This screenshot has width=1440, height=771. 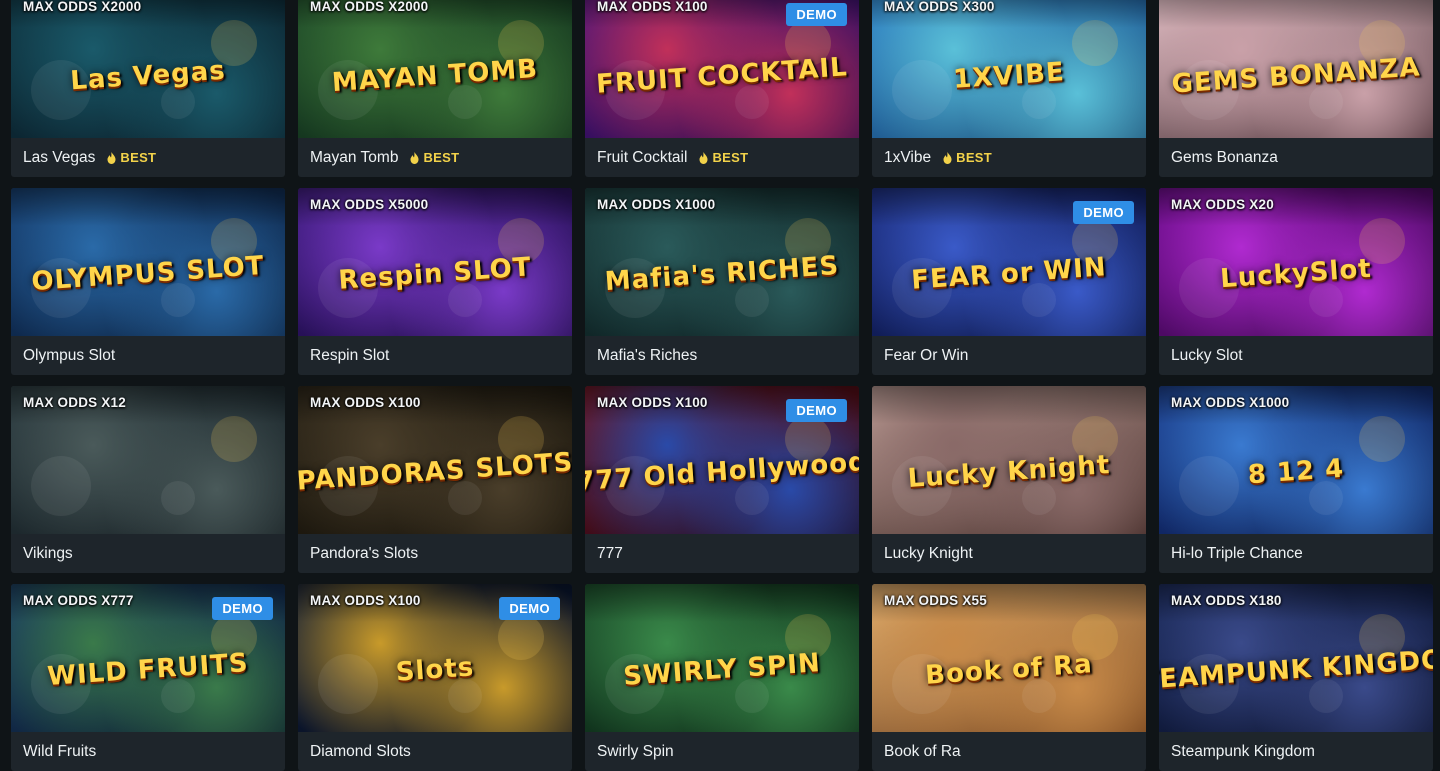 What do you see at coordinates (148, 460) in the screenshot?
I see `game-thumbnail: MAX ODDS X12` at bounding box center [148, 460].